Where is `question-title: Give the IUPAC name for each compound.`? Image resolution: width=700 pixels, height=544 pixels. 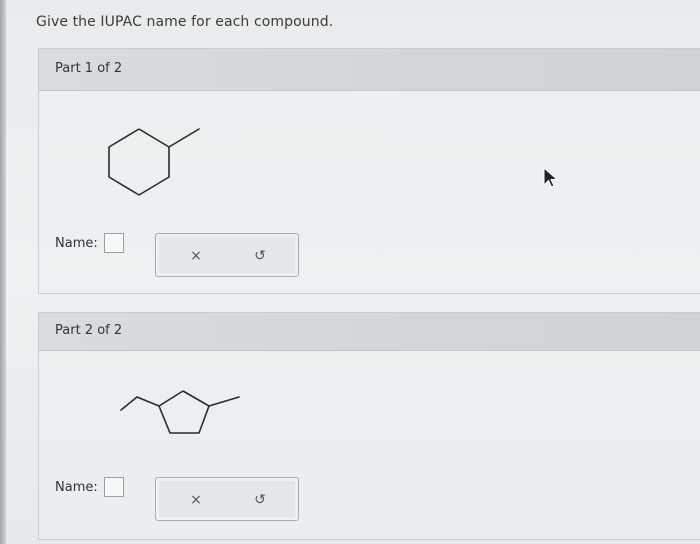 question-title: Give the IUPAC name for each compound. is located at coordinates (185, 22).